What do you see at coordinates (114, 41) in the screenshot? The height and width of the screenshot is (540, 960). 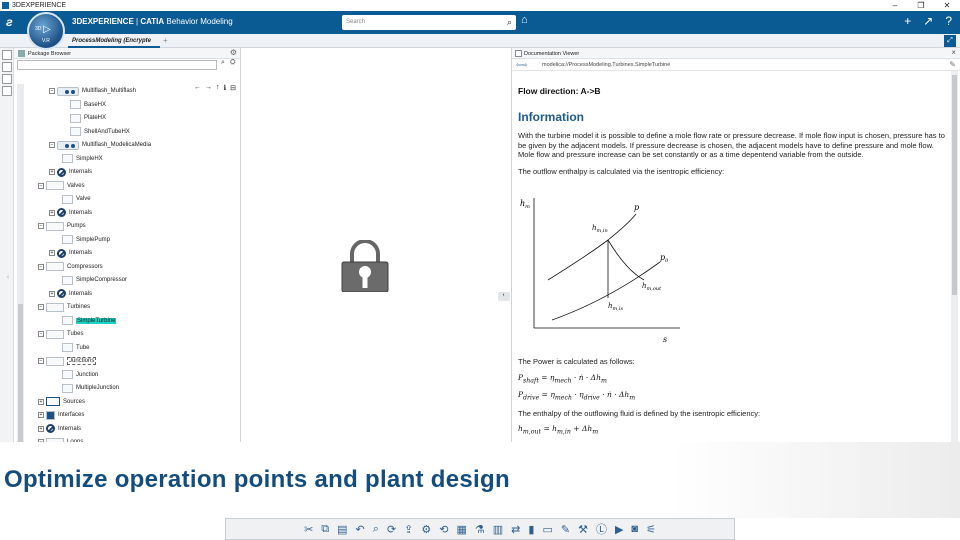 I see `tab-processmodeling: ProcessModeling (Encrypte` at bounding box center [114, 41].